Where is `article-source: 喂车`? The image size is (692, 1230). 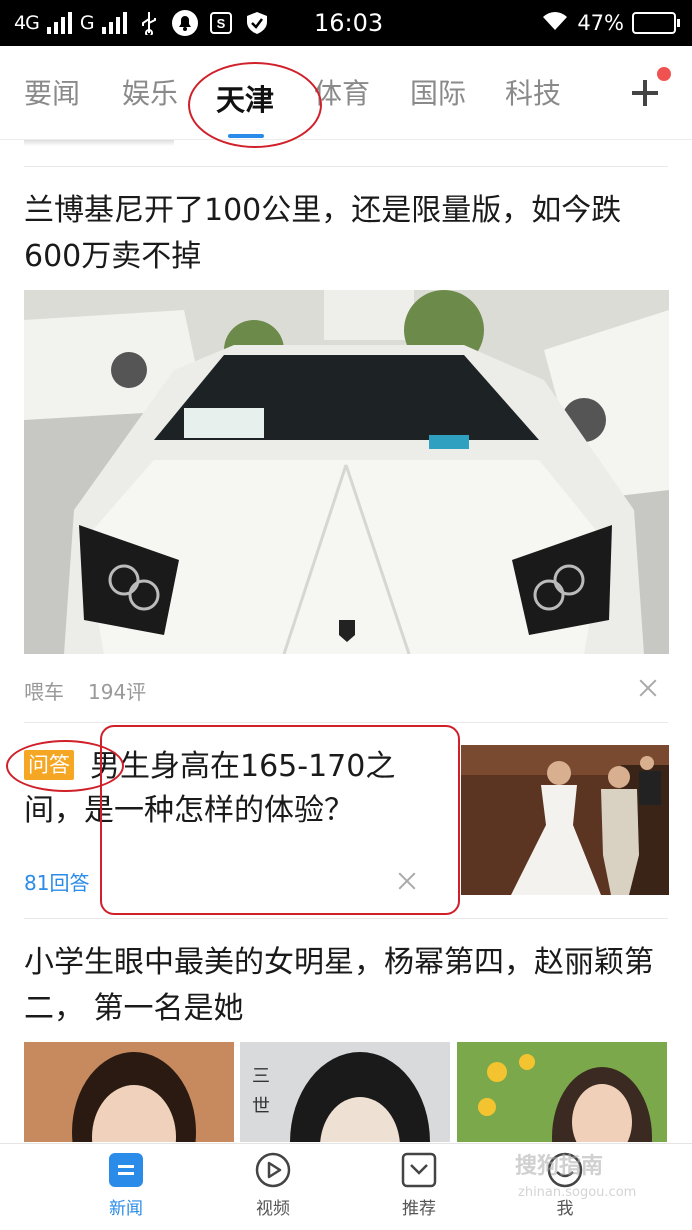 article-source: 喂车 is located at coordinates (44, 690).